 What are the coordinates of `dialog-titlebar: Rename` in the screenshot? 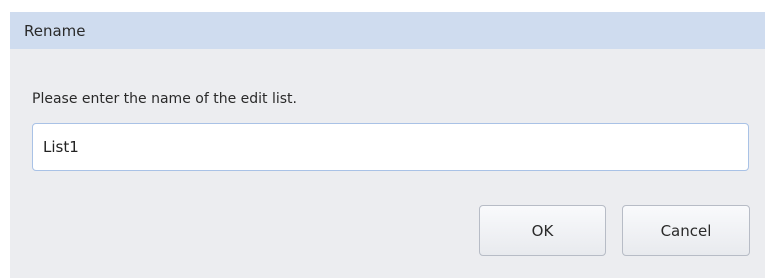 It's located at (387, 30).